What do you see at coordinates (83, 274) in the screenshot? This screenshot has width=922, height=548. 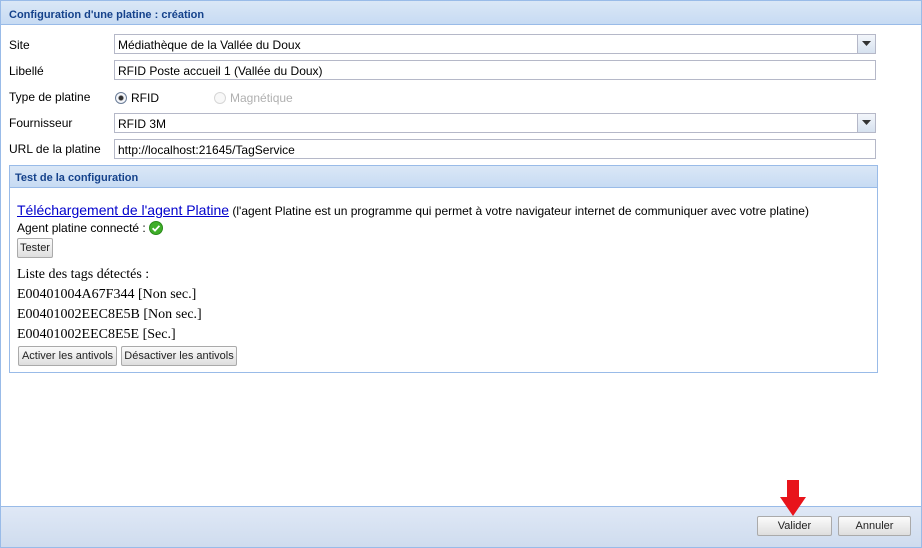 I see `tags-title: Liste des tags détectés :` at bounding box center [83, 274].